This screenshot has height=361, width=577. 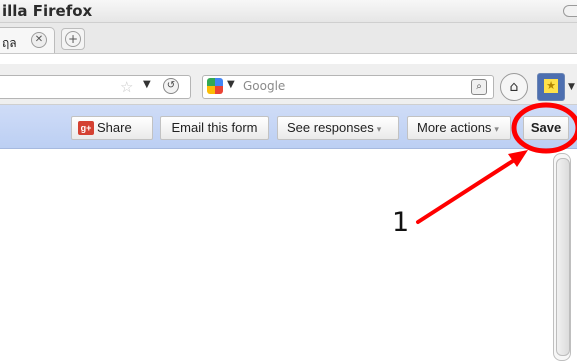 What do you see at coordinates (288, 11) in the screenshot?
I see `title-bar: illa Firefox` at bounding box center [288, 11].